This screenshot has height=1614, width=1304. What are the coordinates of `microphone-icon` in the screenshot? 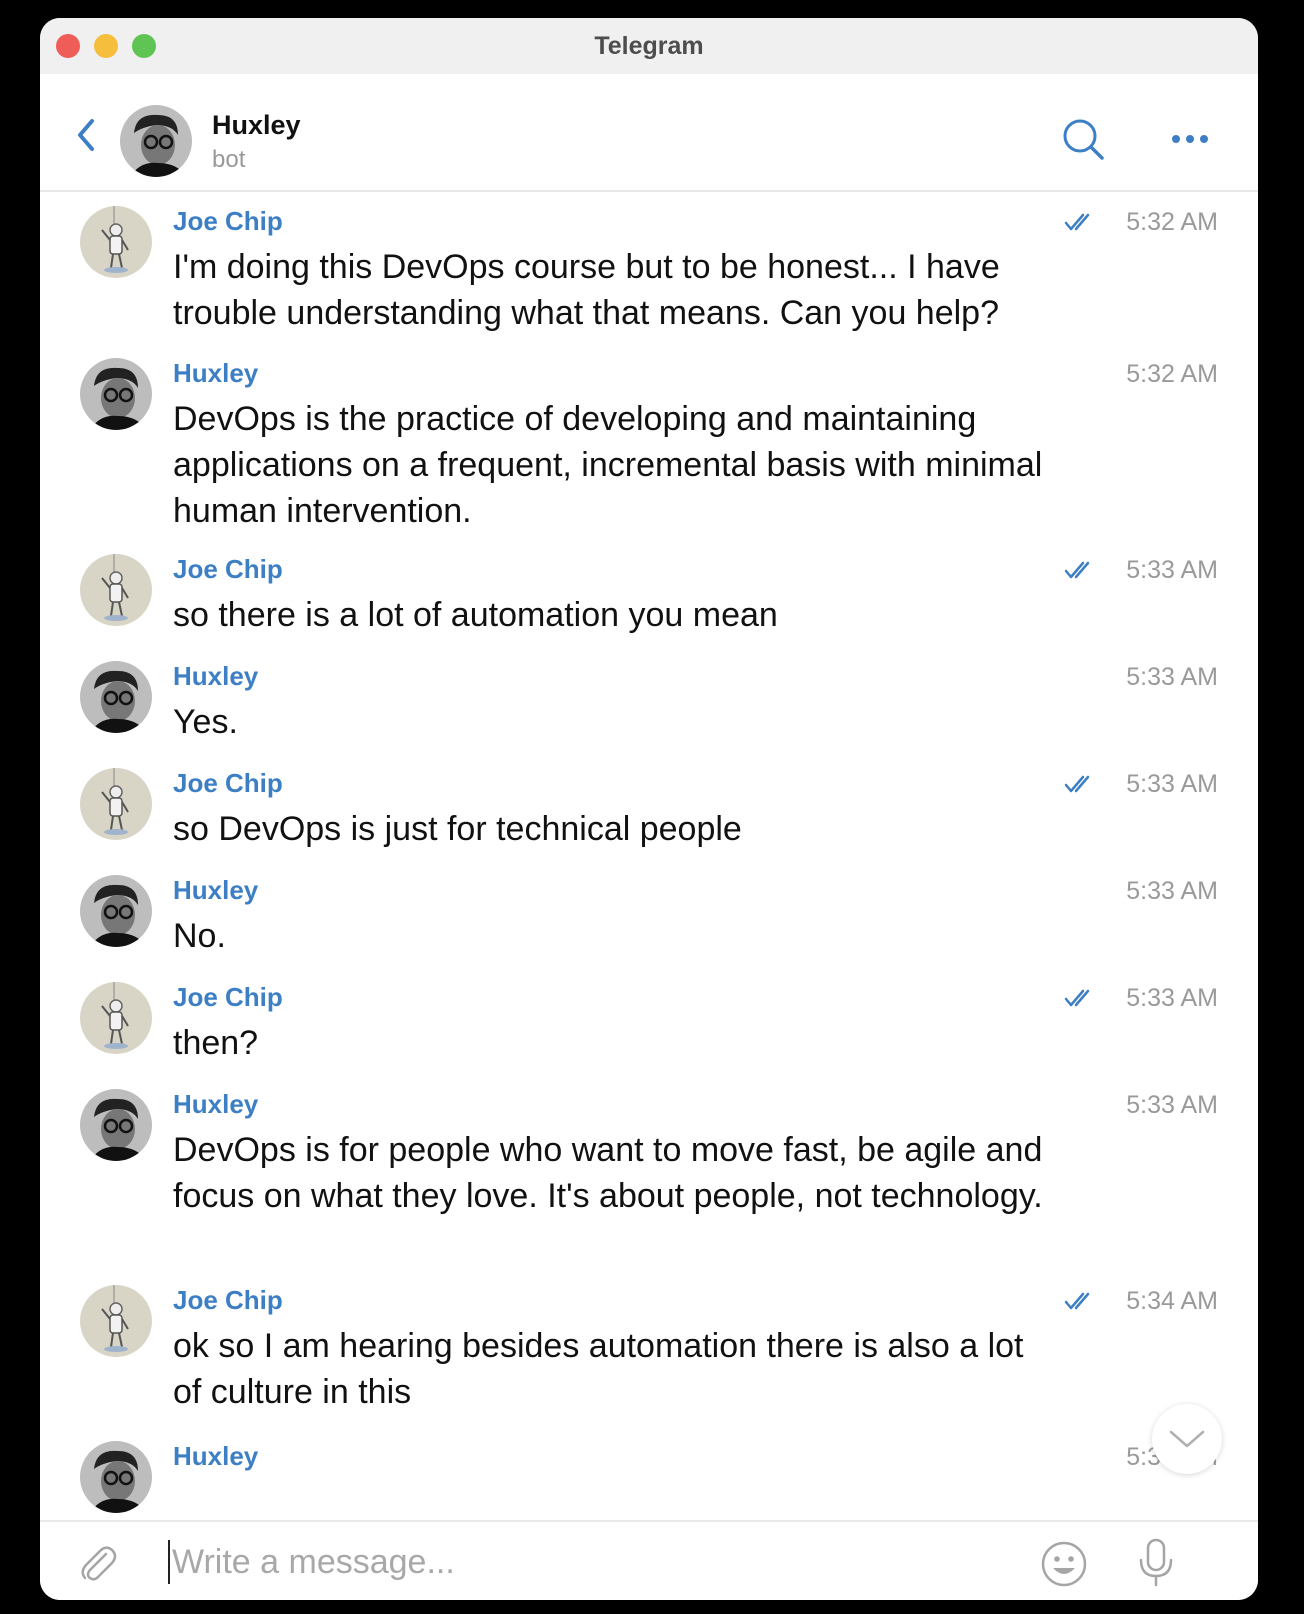 It's located at (1156, 1562).